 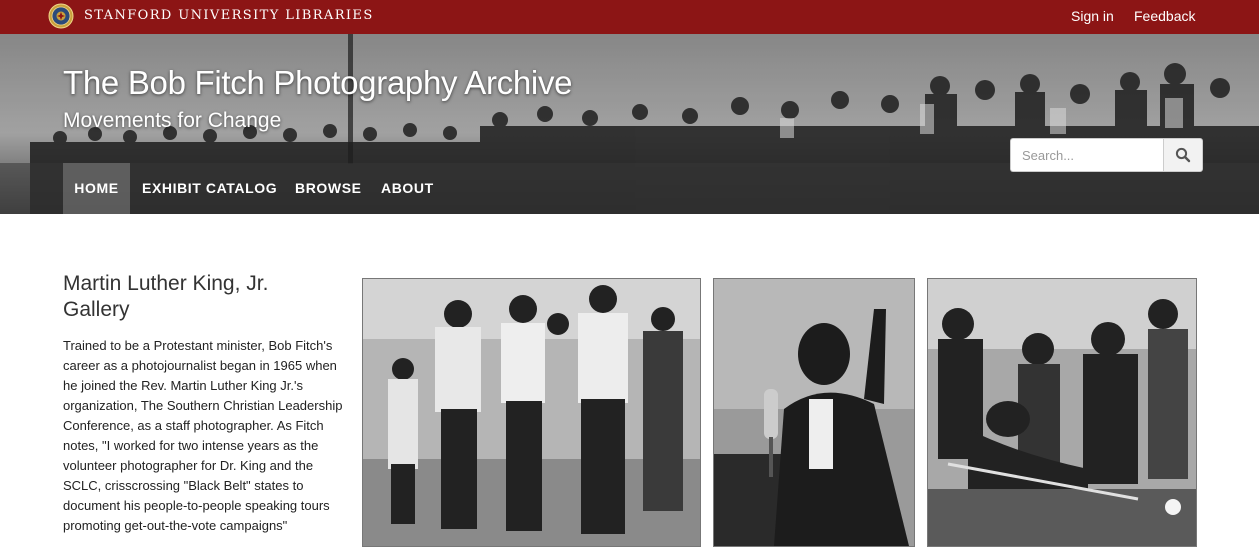 I want to click on photo-king-billiards, so click(x=1062, y=412).